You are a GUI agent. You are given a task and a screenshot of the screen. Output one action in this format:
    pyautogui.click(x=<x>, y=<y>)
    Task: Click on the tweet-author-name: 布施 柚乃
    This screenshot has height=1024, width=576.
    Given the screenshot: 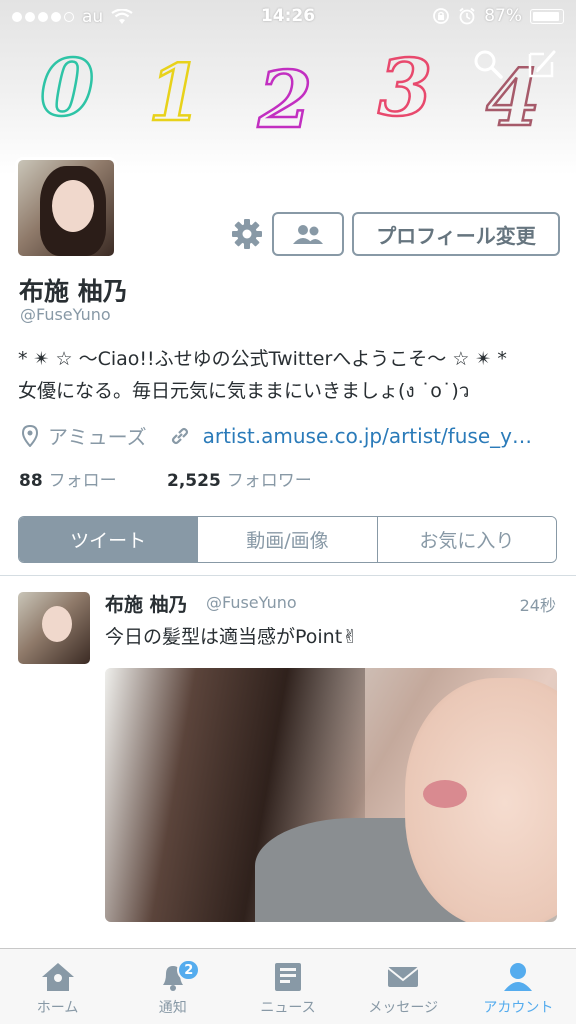 What is the action you would take?
    pyautogui.click(x=146, y=605)
    